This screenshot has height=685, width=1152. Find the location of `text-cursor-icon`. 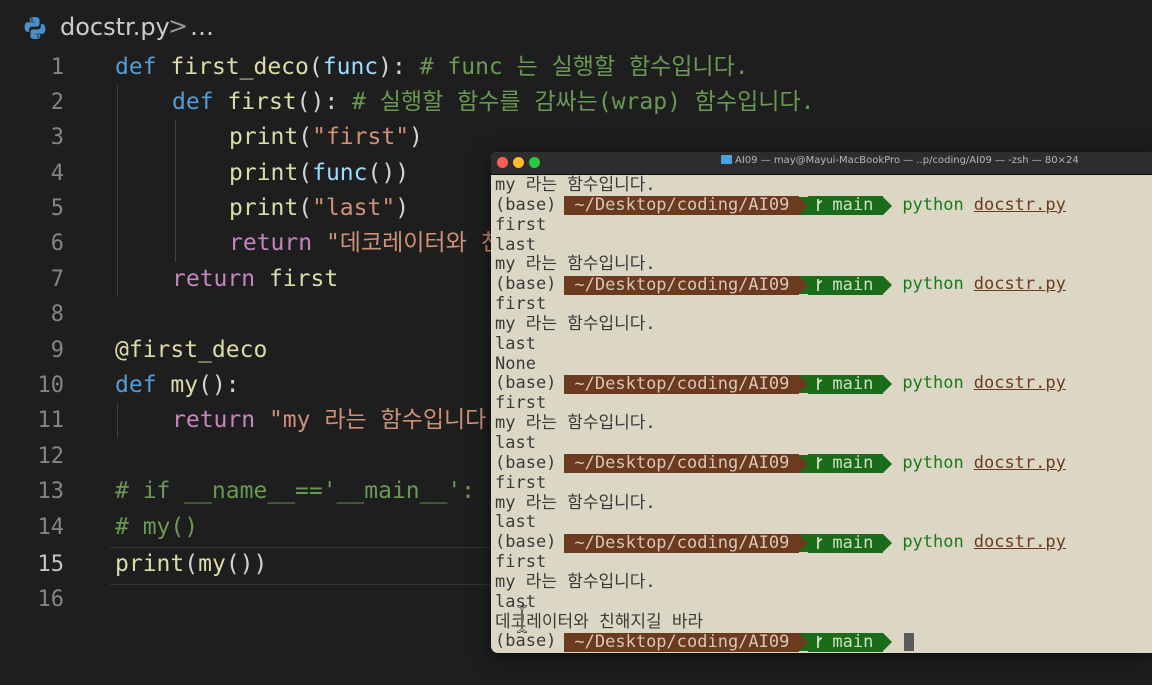

text-cursor-icon is located at coordinates (522, 619).